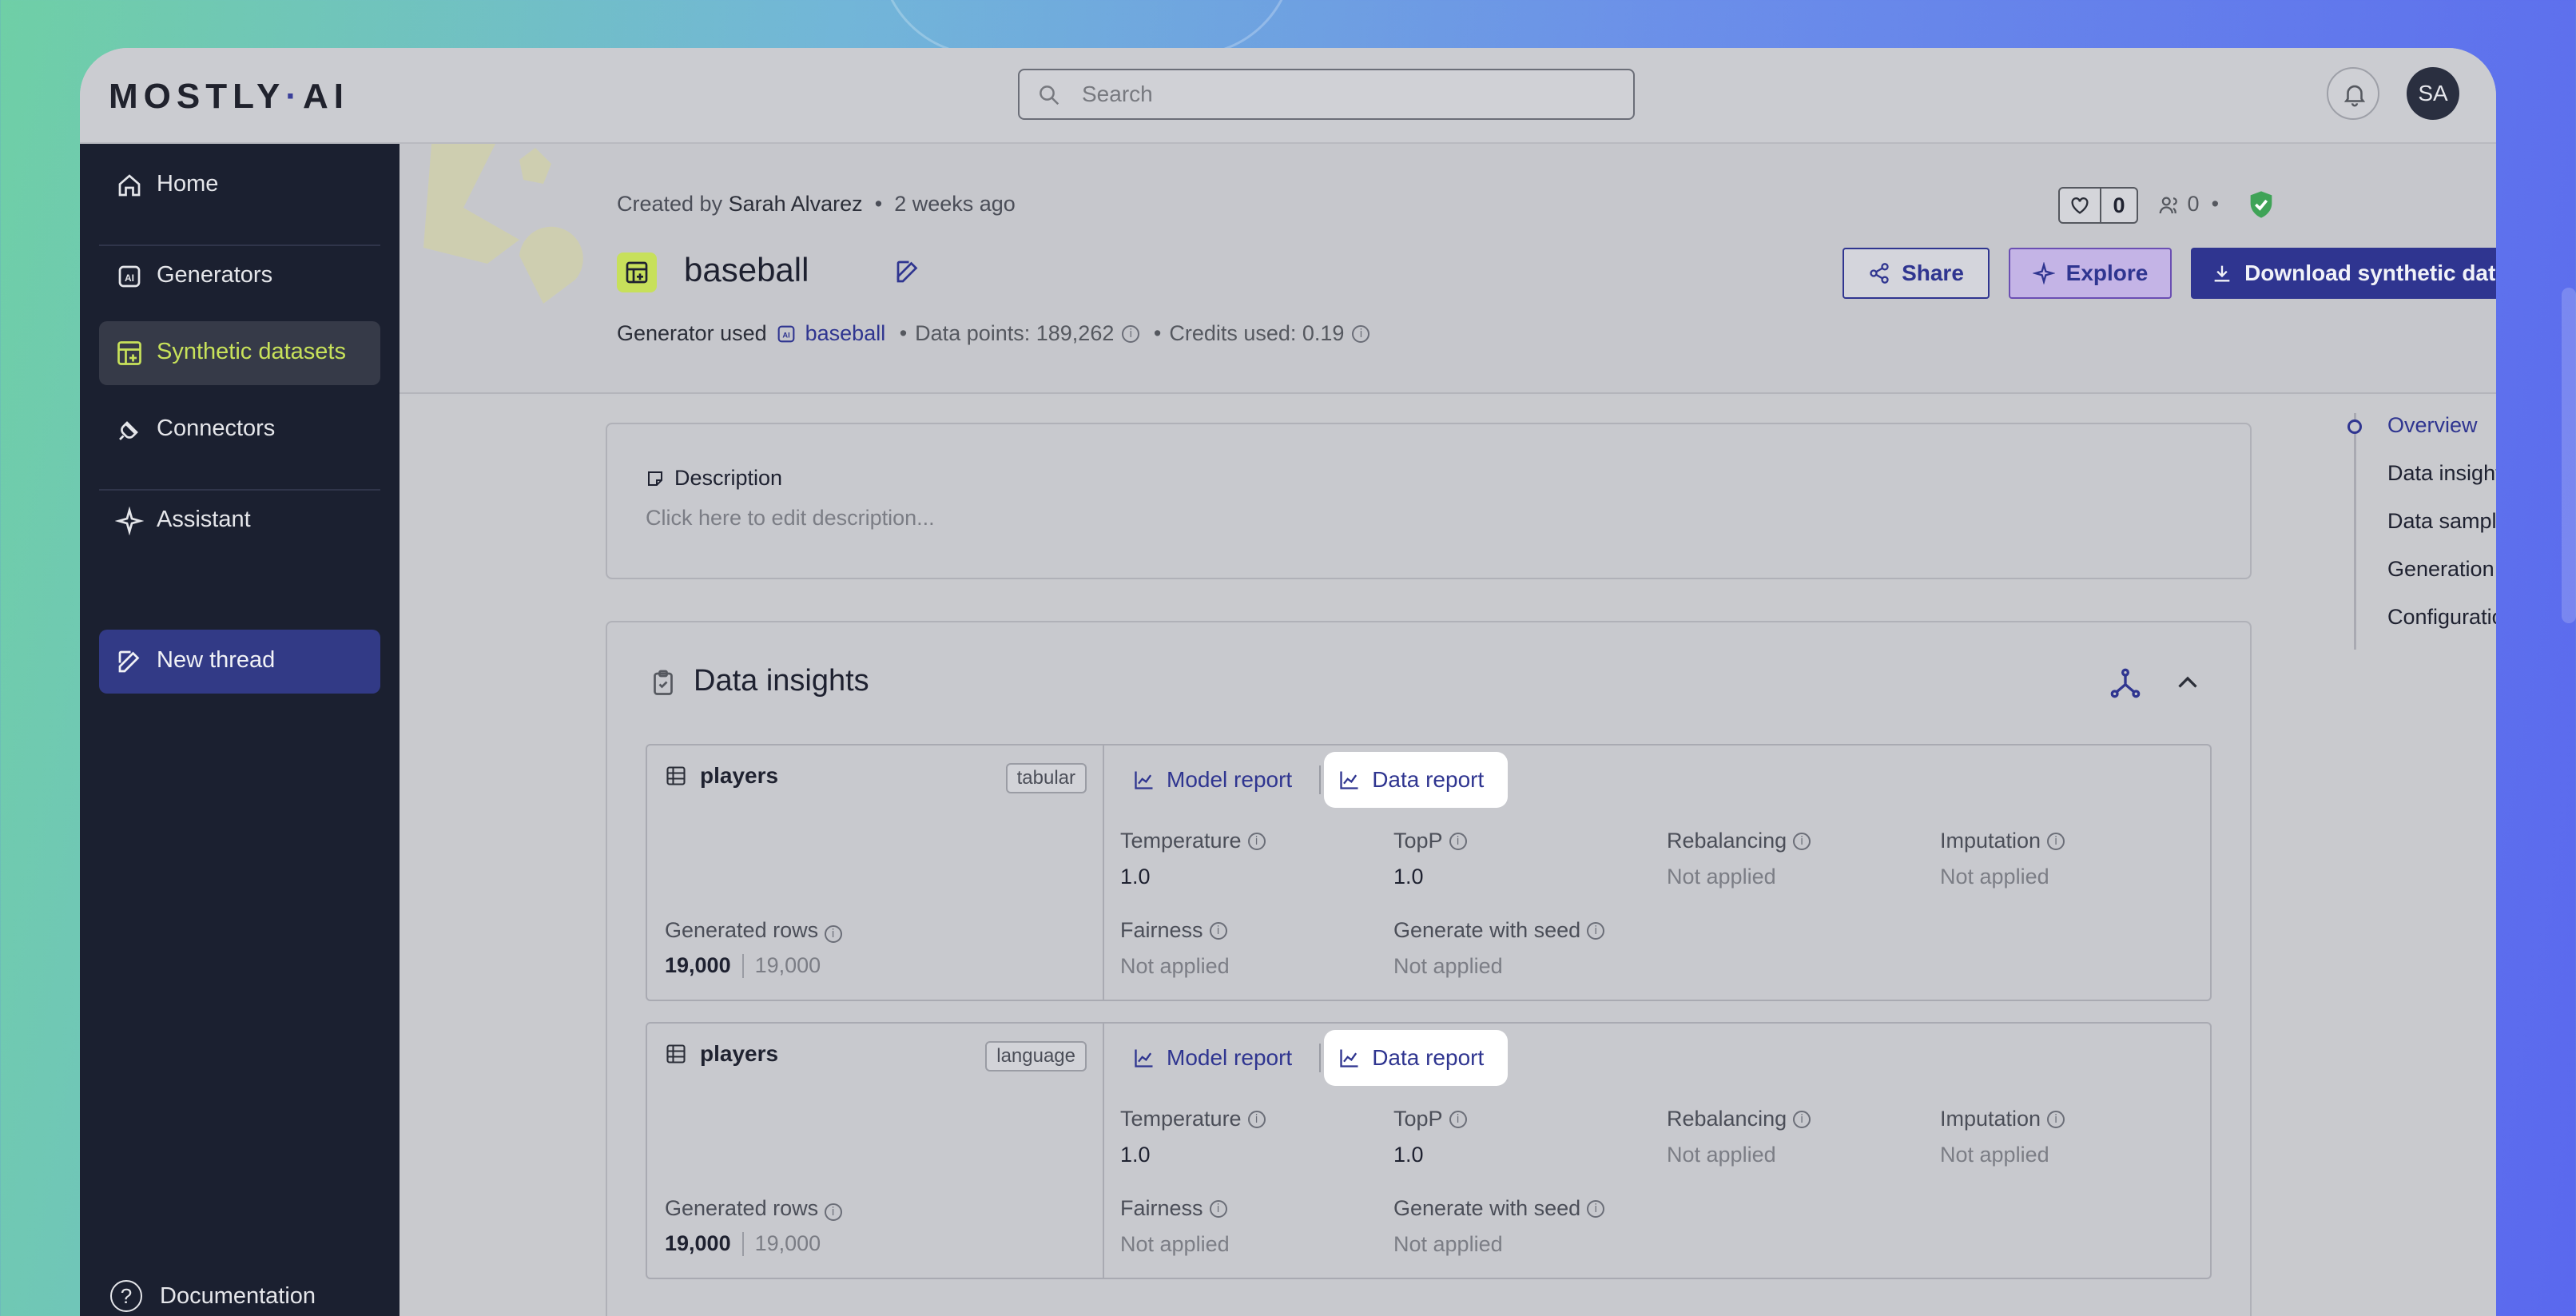 Image resolution: width=2576 pixels, height=1316 pixels. What do you see at coordinates (2168, 206) in the screenshot?
I see `users-icon` at bounding box center [2168, 206].